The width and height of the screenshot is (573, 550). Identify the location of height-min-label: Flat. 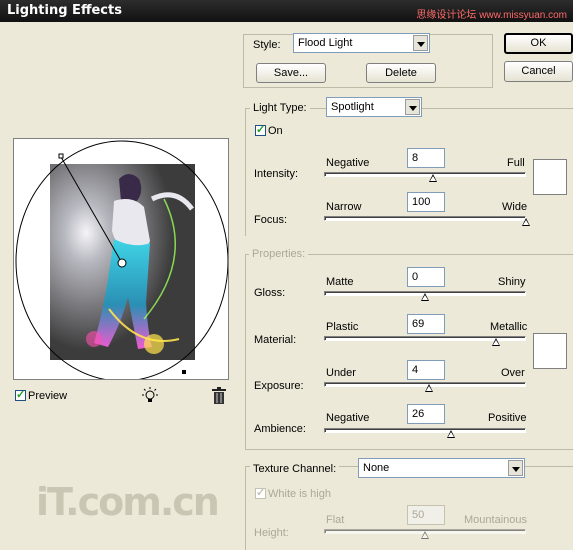
(335, 520).